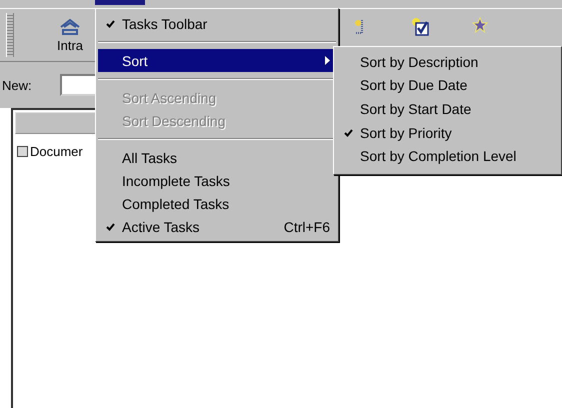 This screenshot has height=408, width=562. I want to click on menu-item: Incomplete Tasks, so click(217, 180).